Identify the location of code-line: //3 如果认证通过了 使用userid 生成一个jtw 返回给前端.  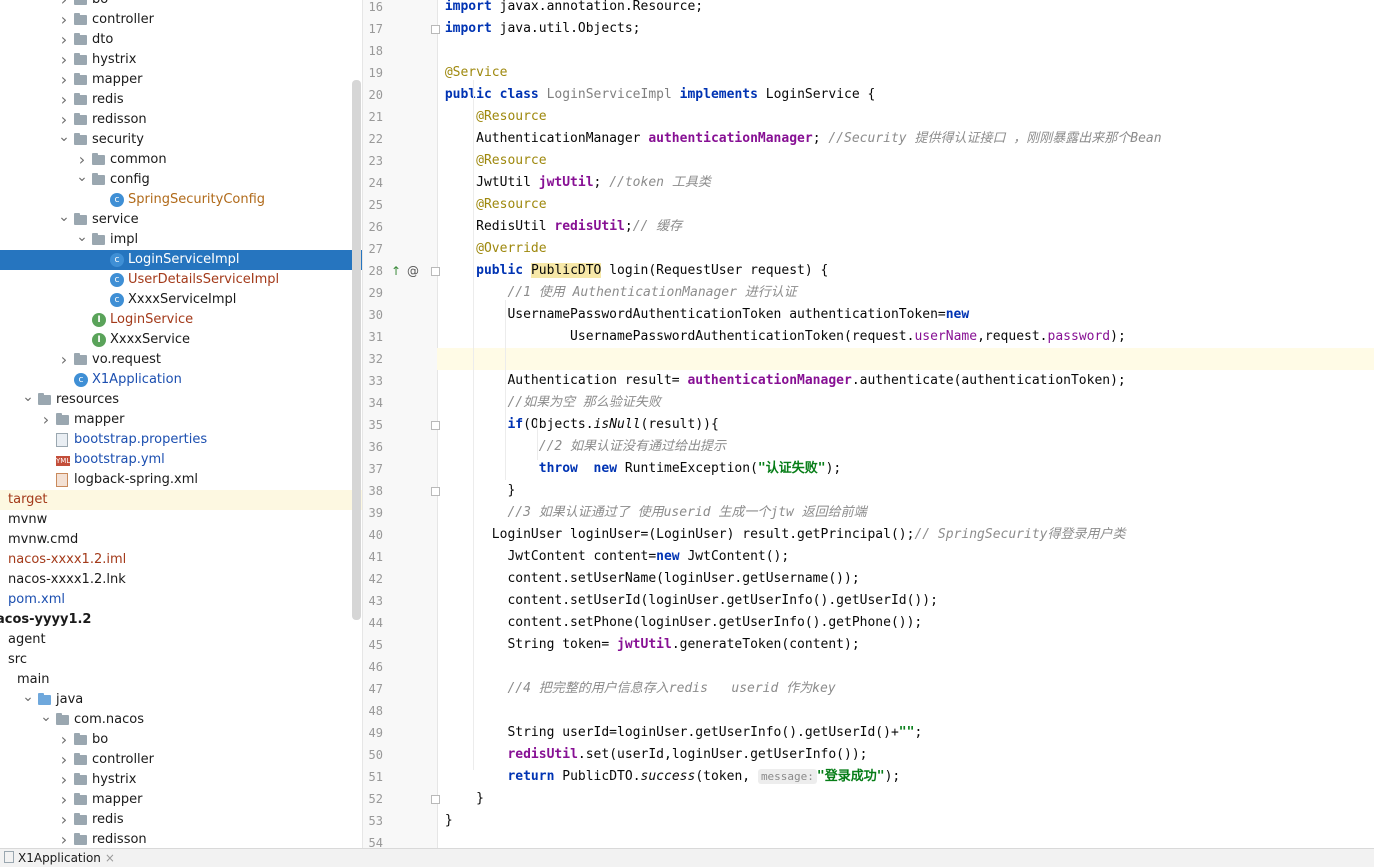
(905, 513).